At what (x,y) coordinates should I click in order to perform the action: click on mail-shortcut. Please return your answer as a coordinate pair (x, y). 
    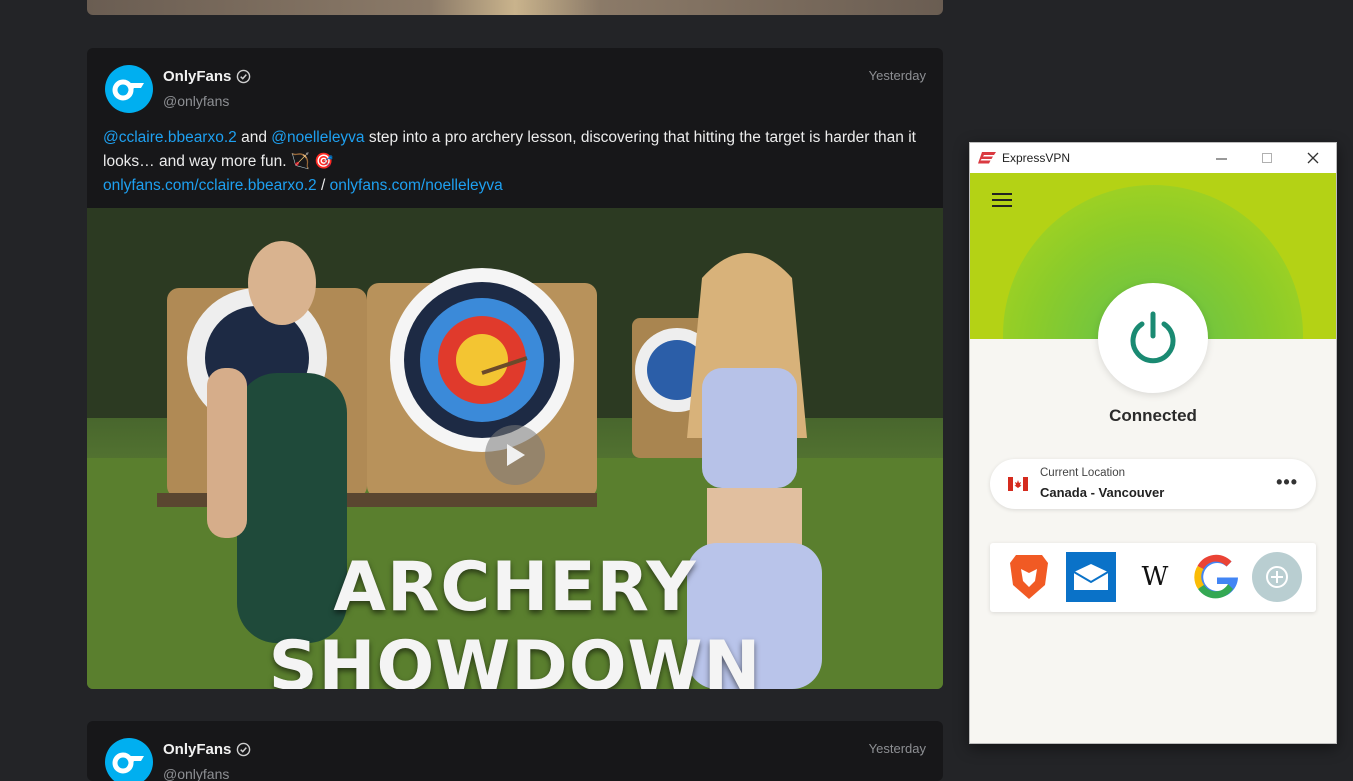
    Looking at the image, I should click on (1091, 577).